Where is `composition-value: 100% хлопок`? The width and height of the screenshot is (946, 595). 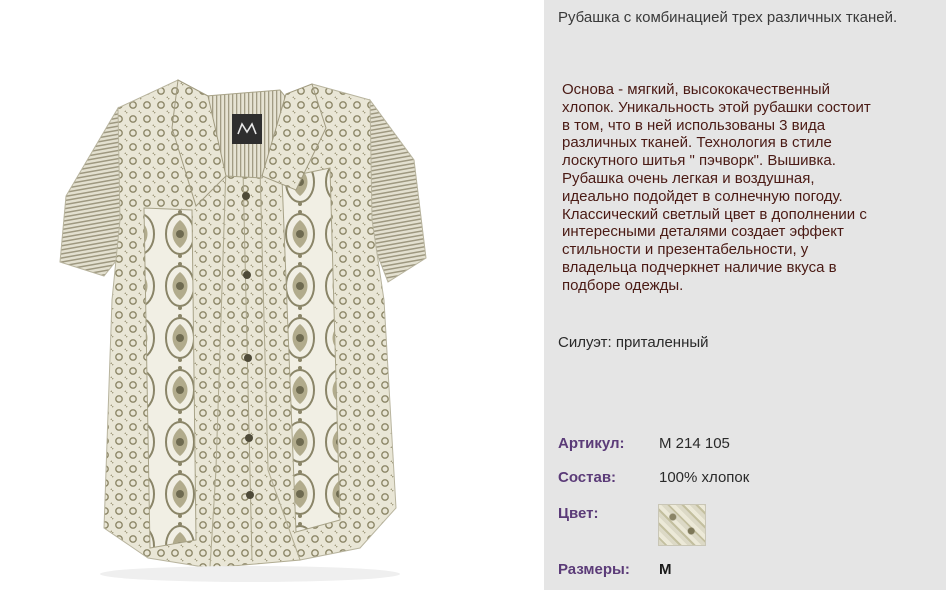 composition-value: 100% хлопок is located at coordinates (704, 477).